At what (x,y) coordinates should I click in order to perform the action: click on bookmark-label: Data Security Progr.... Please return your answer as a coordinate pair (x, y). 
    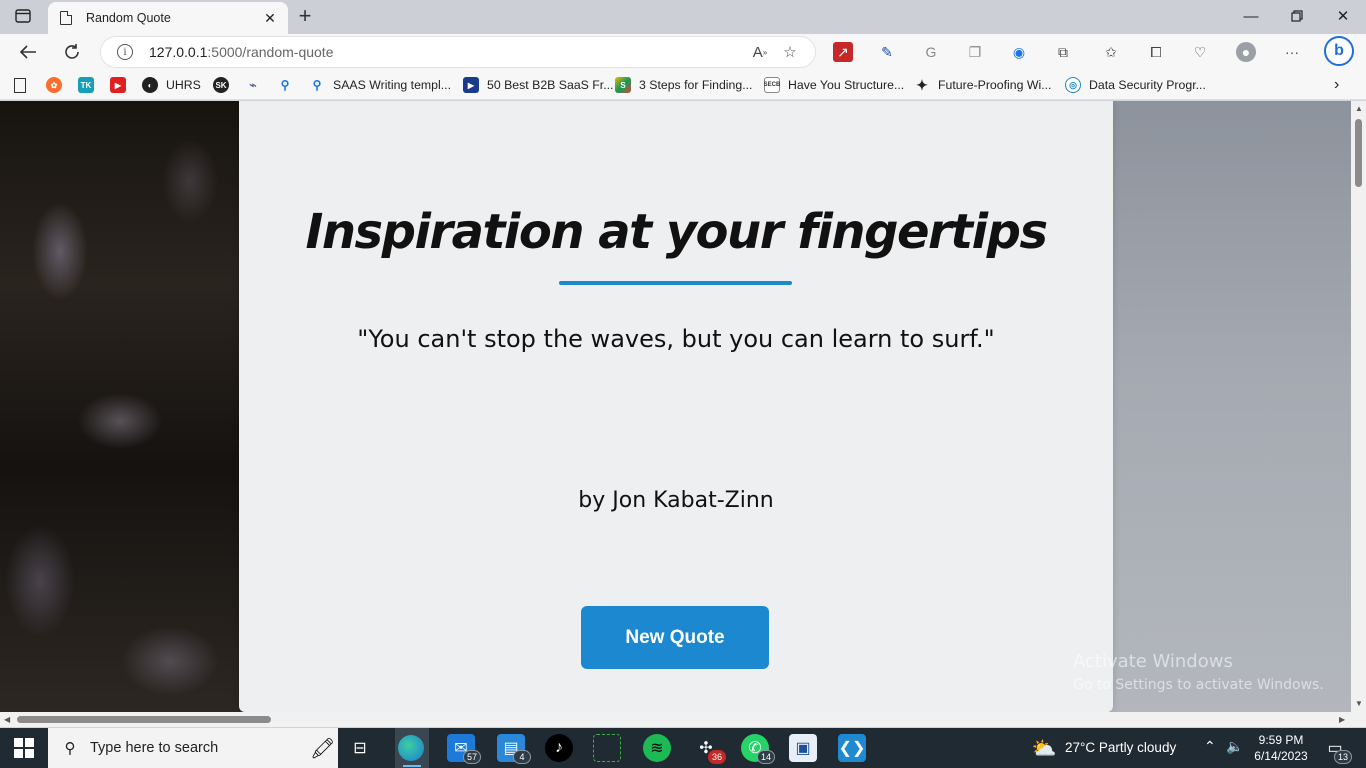
    Looking at the image, I should click on (1147, 85).